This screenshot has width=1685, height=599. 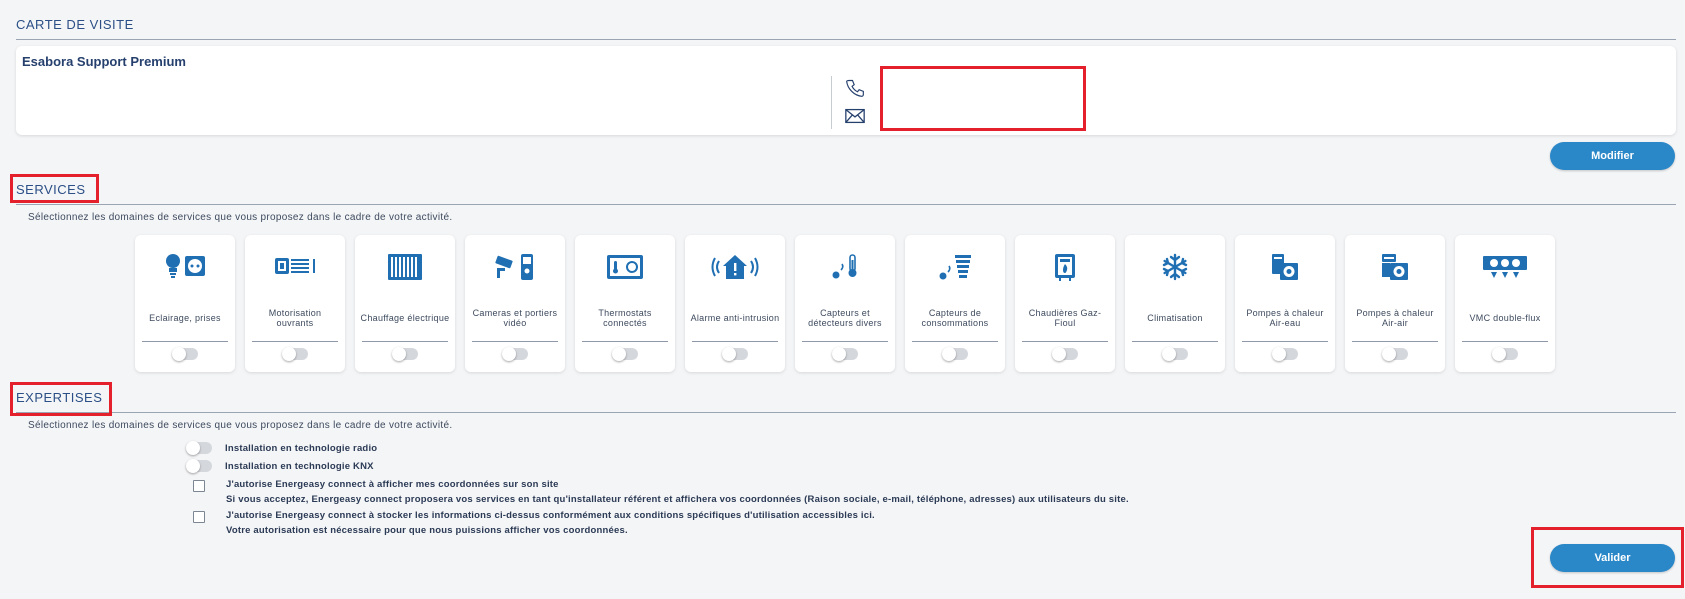 What do you see at coordinates (1395, 303) in the screenshot?
I see `service-tile-heat-pump-air: Pompes à chaleur Air-air` at bounding box center [1395, 303].